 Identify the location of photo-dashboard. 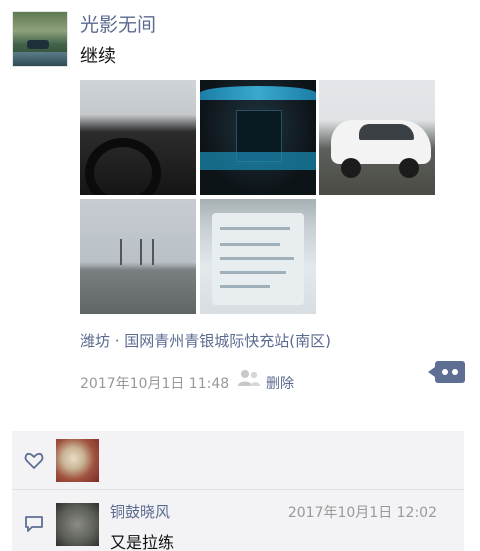
(258, 137).